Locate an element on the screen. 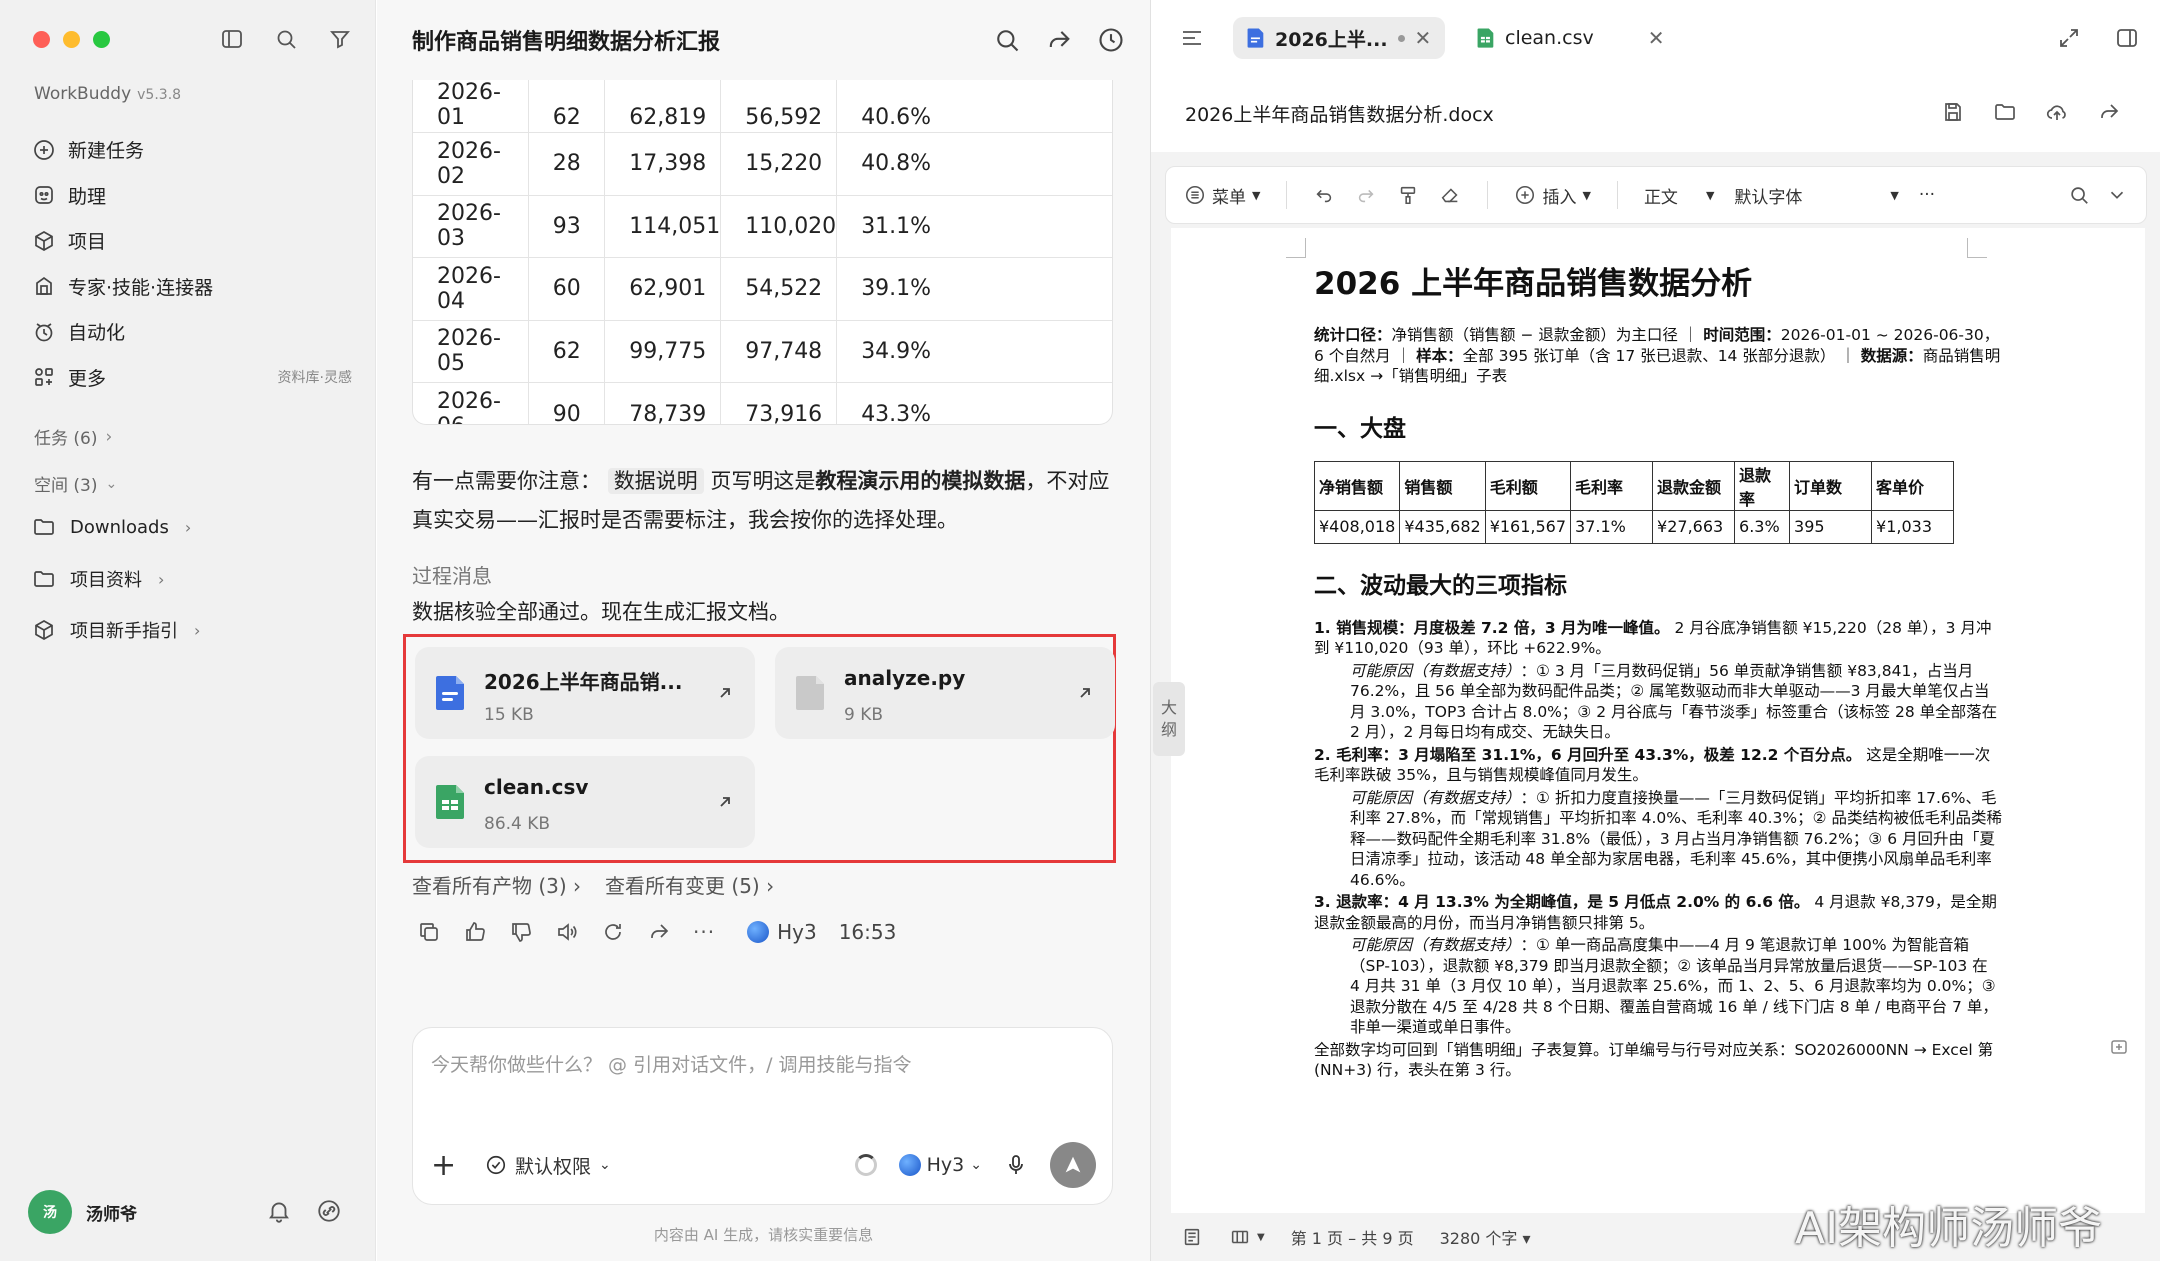 The image size is (2160, 1261). folder-newbie-guide: 项目新手指引 › is located at coordinates (116, 630).